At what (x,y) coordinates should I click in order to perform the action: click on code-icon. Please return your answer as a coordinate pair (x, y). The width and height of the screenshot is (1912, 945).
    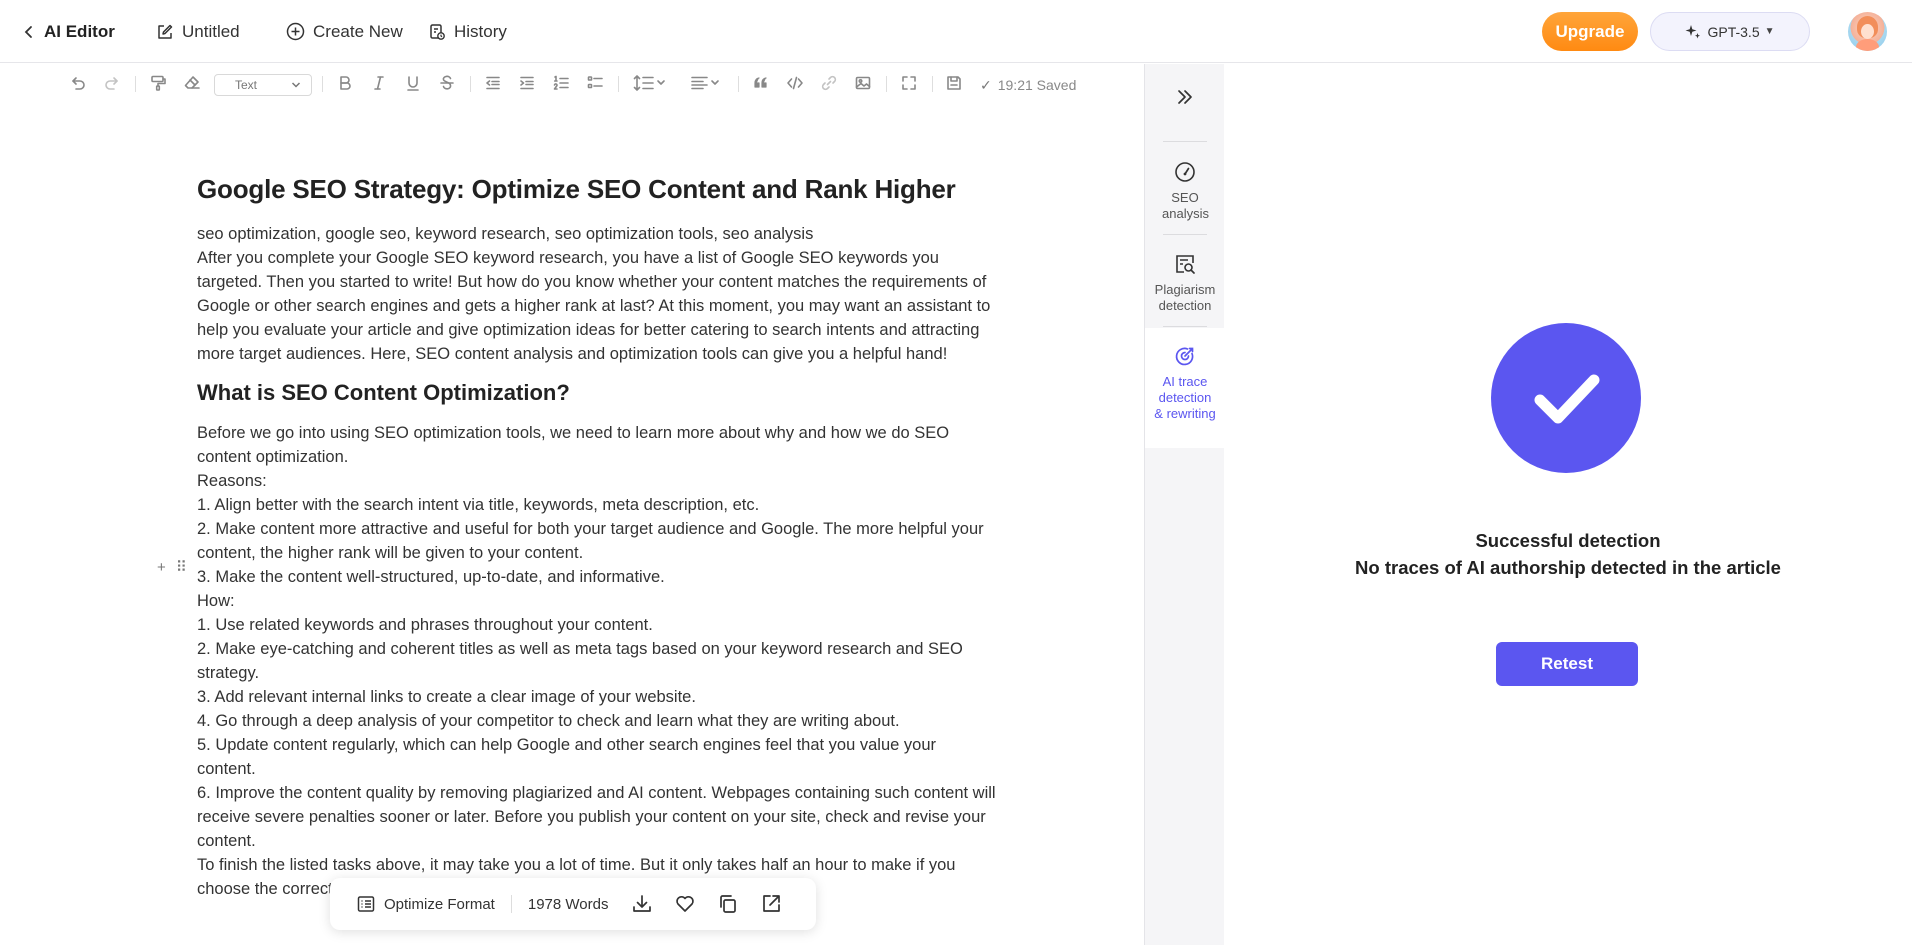
    Looking at the image, I should click on (795, 83).